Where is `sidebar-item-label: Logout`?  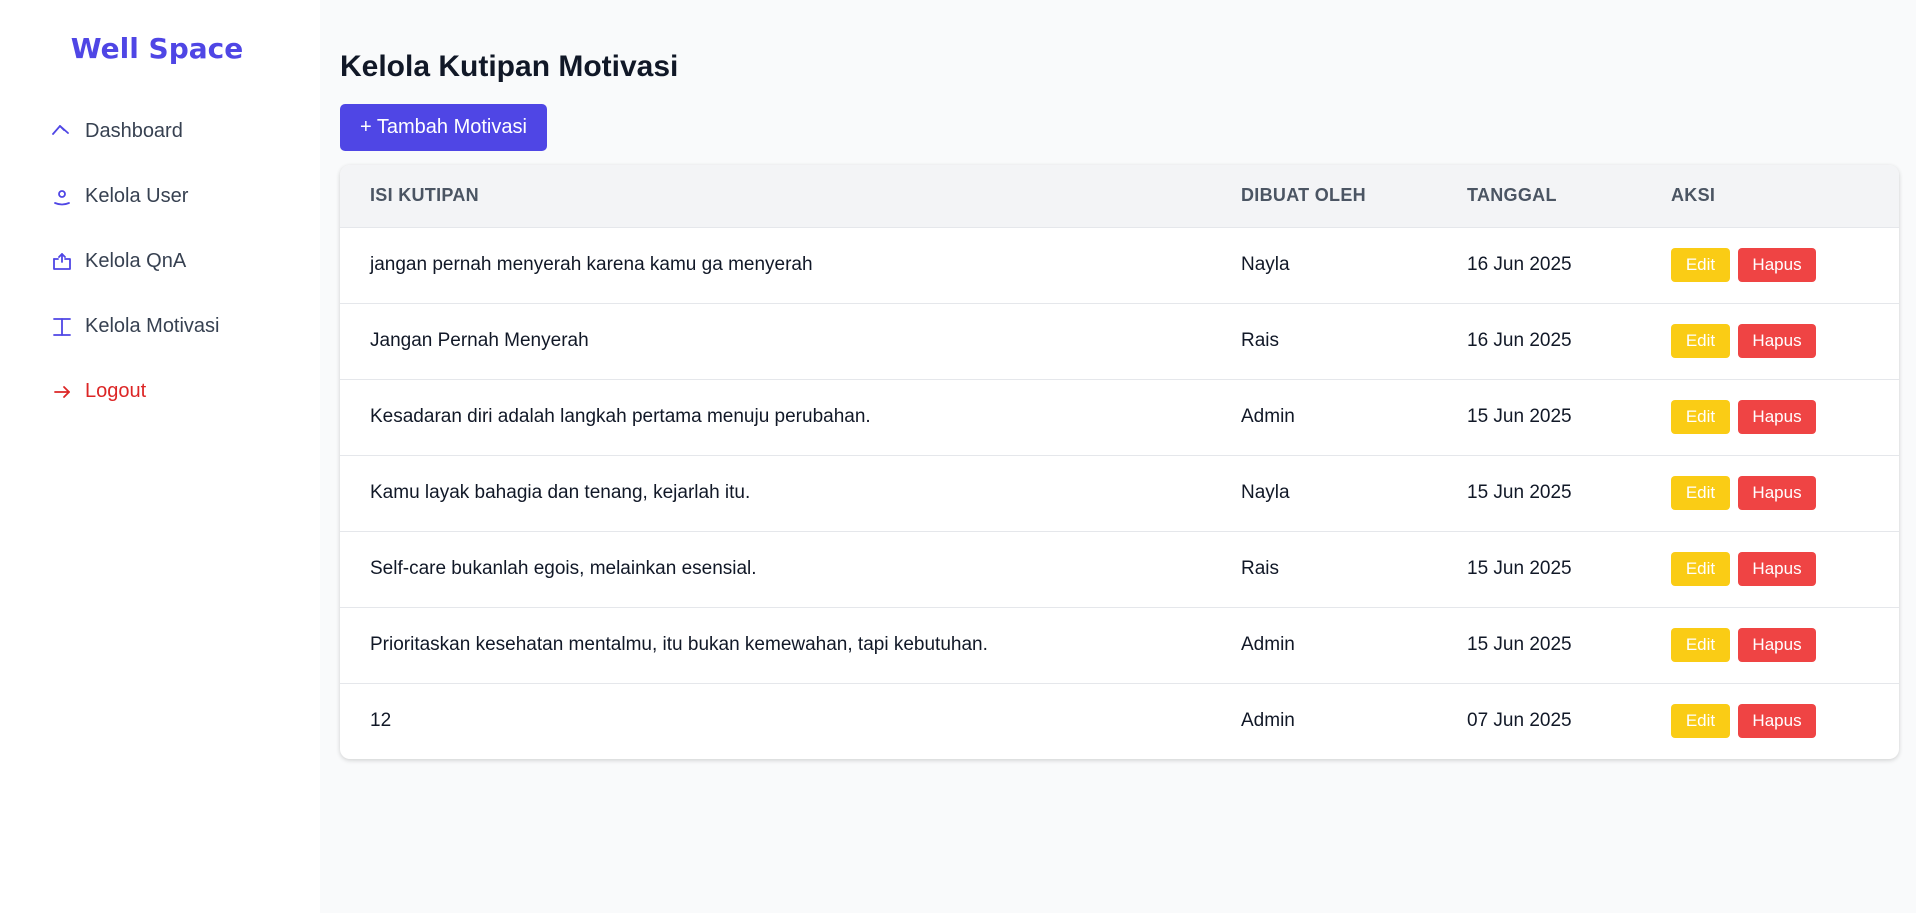 sidebar-item-label: Logout is located at coordinates (116, 391).